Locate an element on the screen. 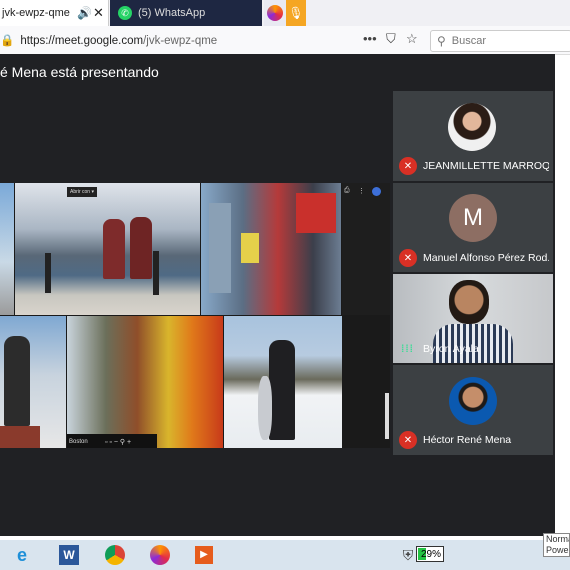 This screenshot has width=570, height=570. more-actions-icon: ••• is located at coordinates (370, 38).